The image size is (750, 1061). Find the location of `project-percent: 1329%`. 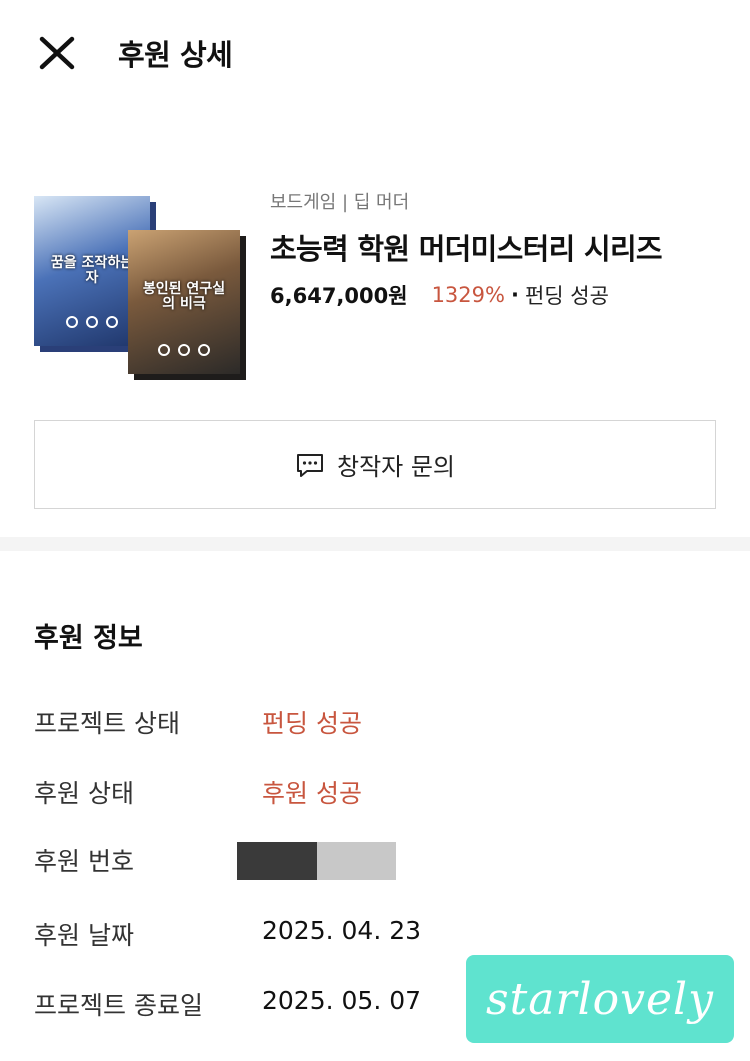

project-percent: 1329% is located at coordinates (468, 295).